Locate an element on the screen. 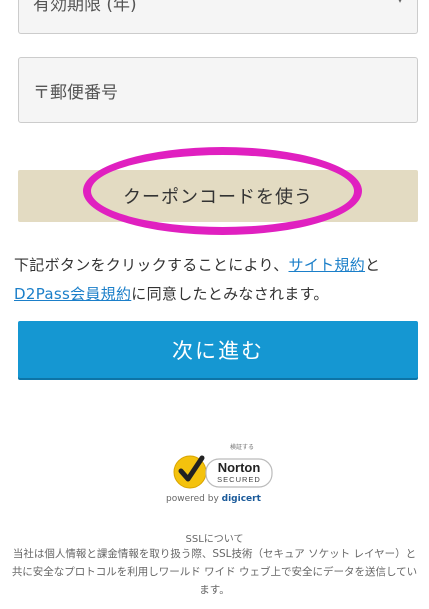  site-terms-link: サイト規約 is located at coordinates (327, 265).